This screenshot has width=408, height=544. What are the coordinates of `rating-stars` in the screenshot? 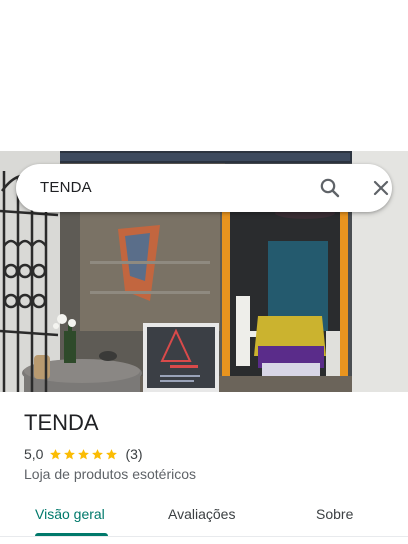 It's located at (84, 454).